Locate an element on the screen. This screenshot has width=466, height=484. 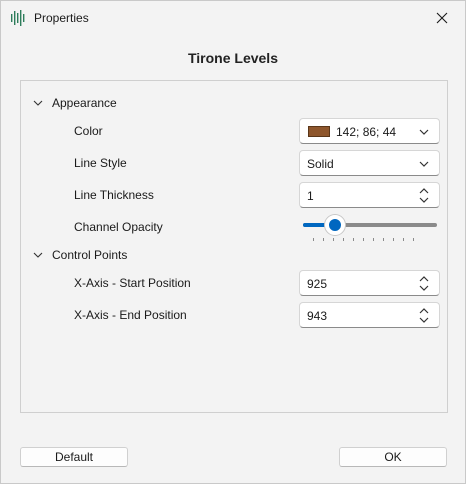
section-label: Appearance is located at coordinates (84, 103).